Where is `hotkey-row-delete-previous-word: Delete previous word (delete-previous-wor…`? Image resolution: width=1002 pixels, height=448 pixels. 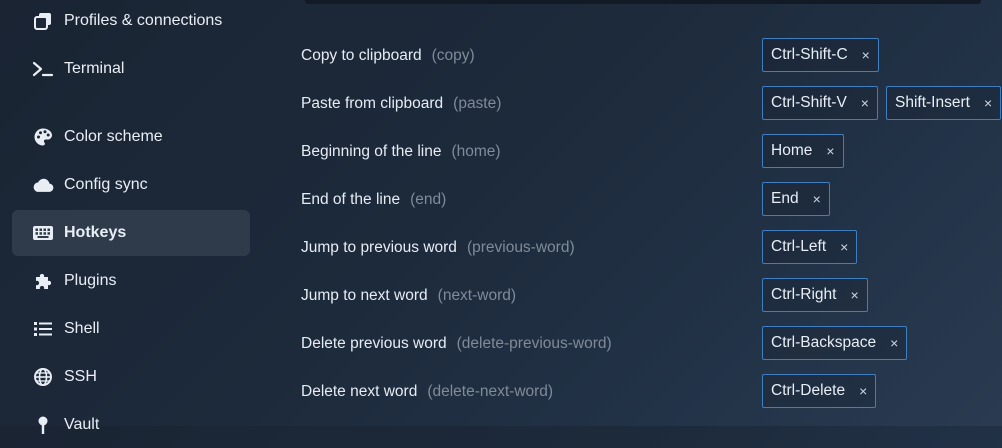
hotkey-row-delete-previous-word: Delete previous word (delete-previous-wor… is located at coordinates (651, 344).